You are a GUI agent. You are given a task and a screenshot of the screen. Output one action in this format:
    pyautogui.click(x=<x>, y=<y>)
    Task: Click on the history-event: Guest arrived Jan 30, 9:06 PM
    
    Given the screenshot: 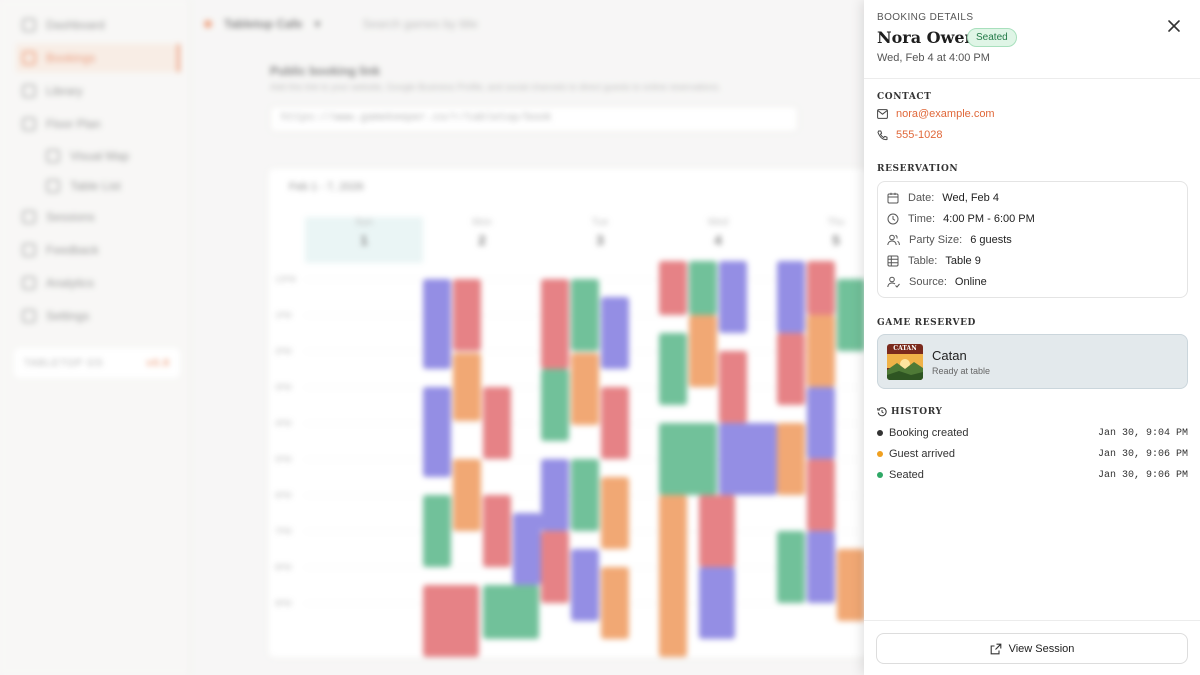 What is the action you would take?
    pyautogui.click(x=1032, y=454)
    